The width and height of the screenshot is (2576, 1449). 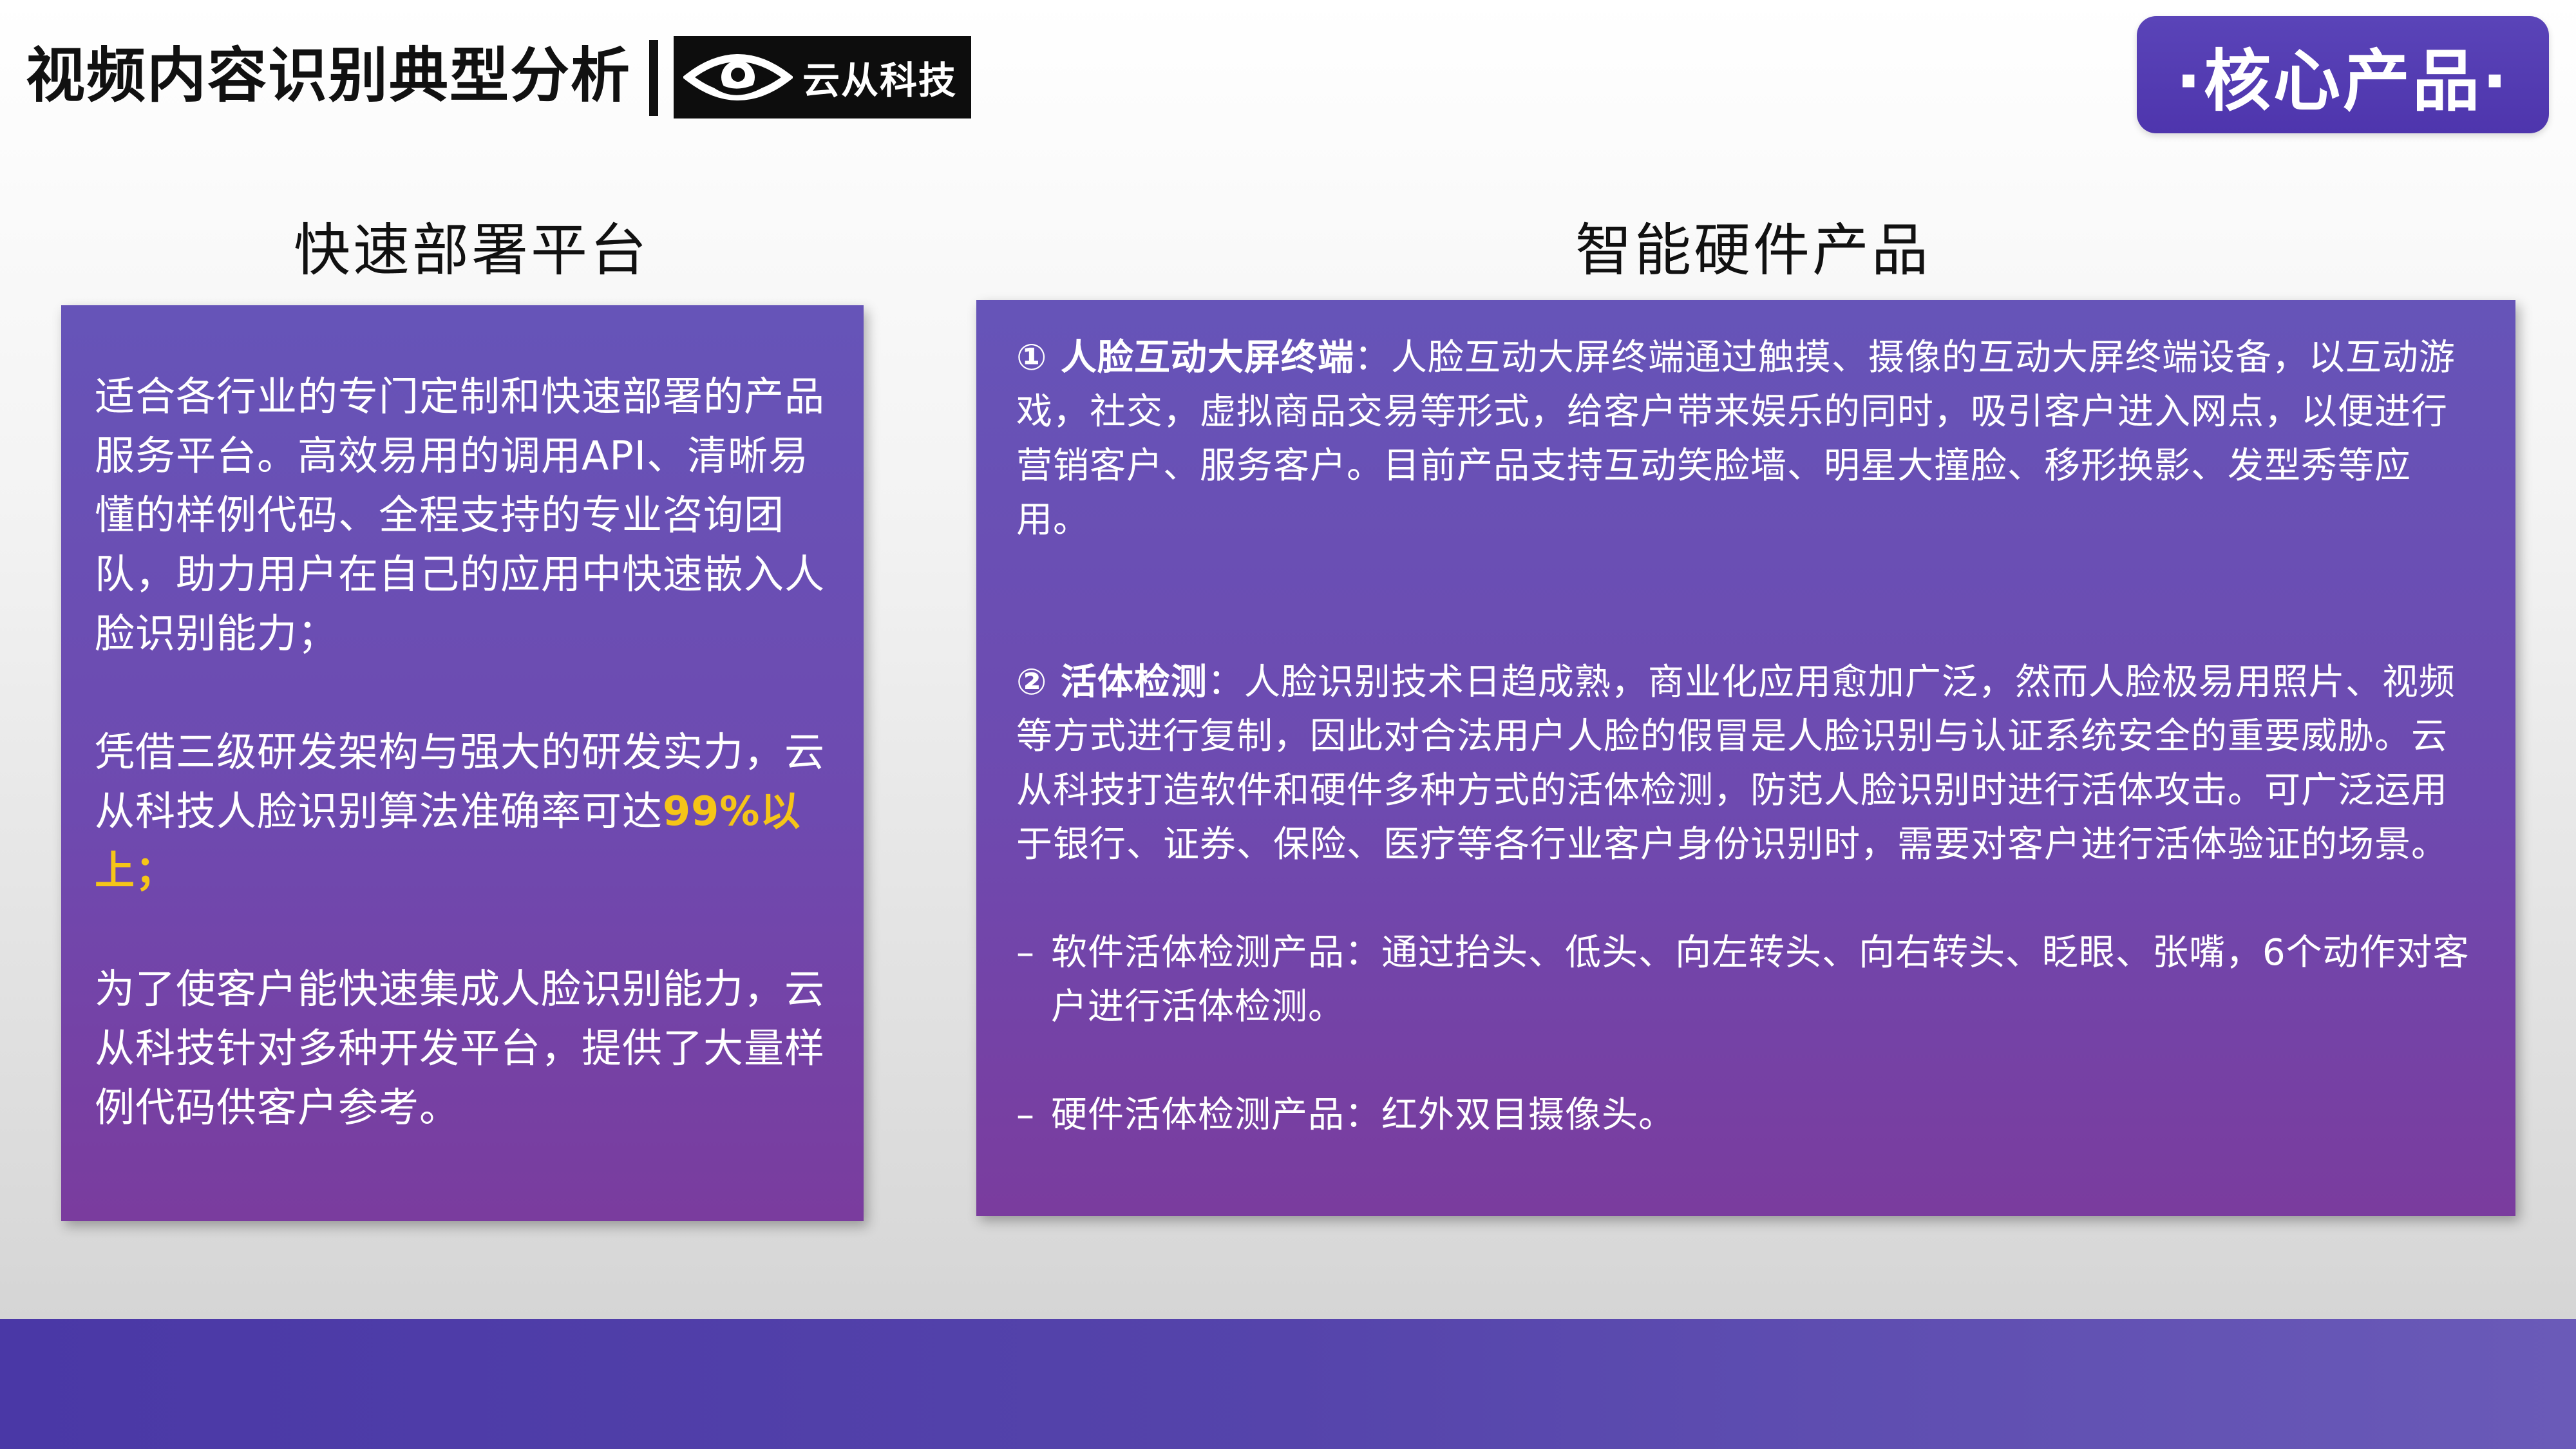 I want to click on footer-band, so click(x=1288, y=1384).